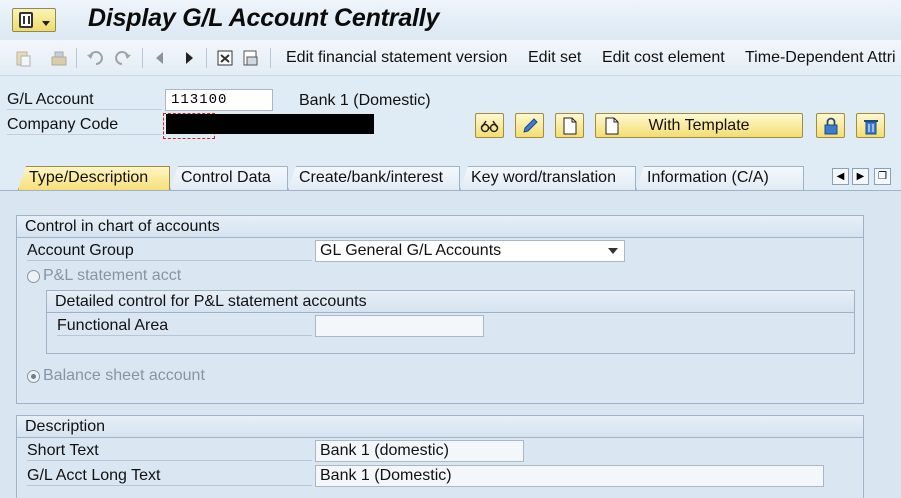 The image size is (901, 498). Describe the element at coordinates (396, 58) in the screenshot. I see `edit-fs-version-button: Edit financial statement version` at that location.